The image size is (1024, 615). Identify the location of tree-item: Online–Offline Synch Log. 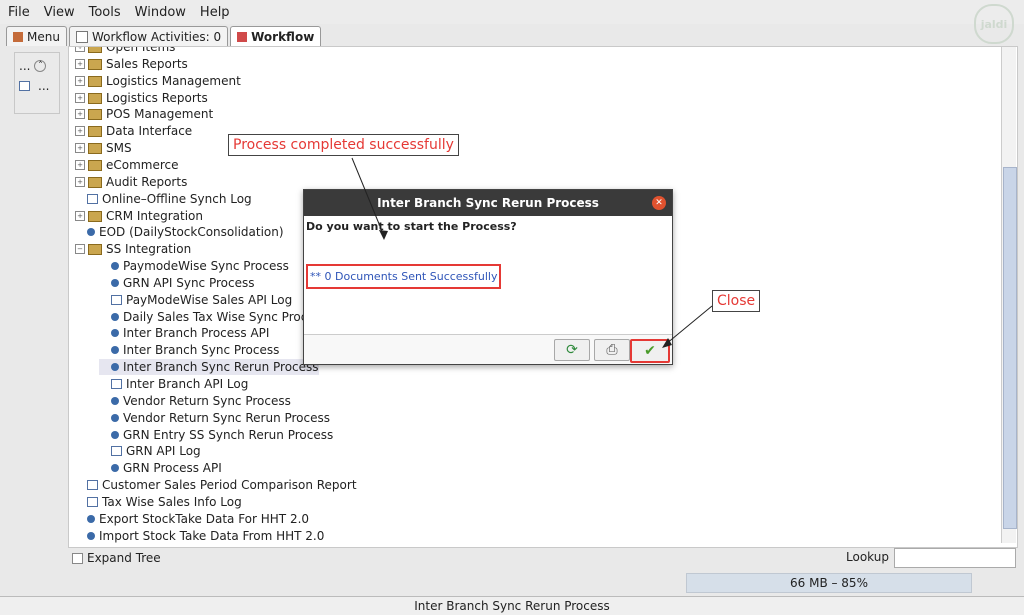
(163, 199).